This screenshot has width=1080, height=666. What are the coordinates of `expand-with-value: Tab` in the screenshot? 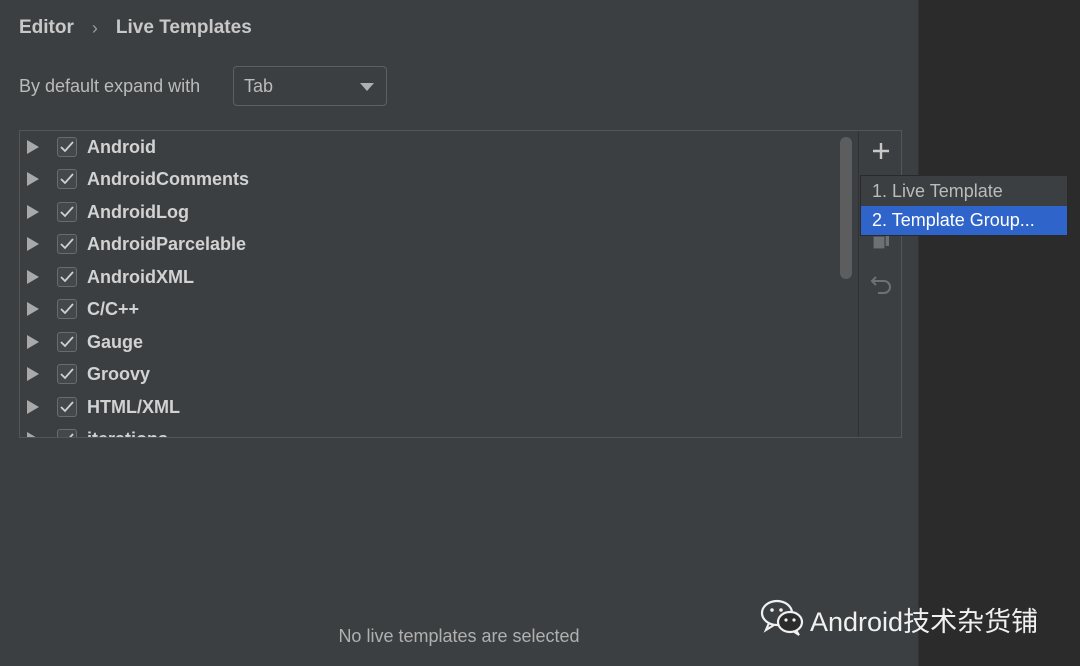 It's located at (259, 85).